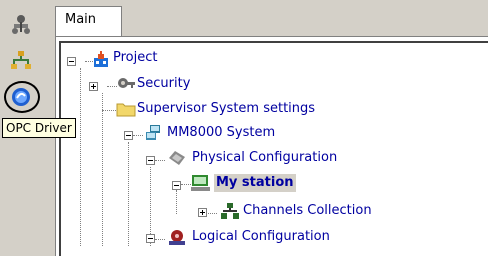  Describe the element at coordinates (81, 19) in the screenshot. I see `tab-main-label: Main` at that location.